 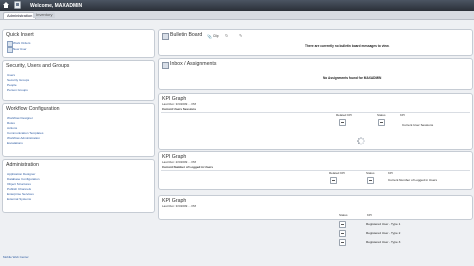 I want to click on tab-inventory: Inventory, so click(x=44, y=15).